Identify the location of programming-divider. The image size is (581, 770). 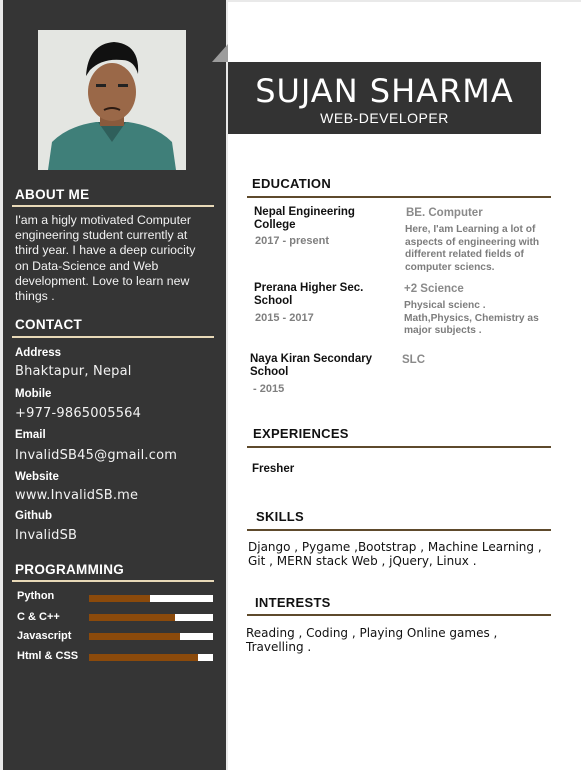
(113, 581).